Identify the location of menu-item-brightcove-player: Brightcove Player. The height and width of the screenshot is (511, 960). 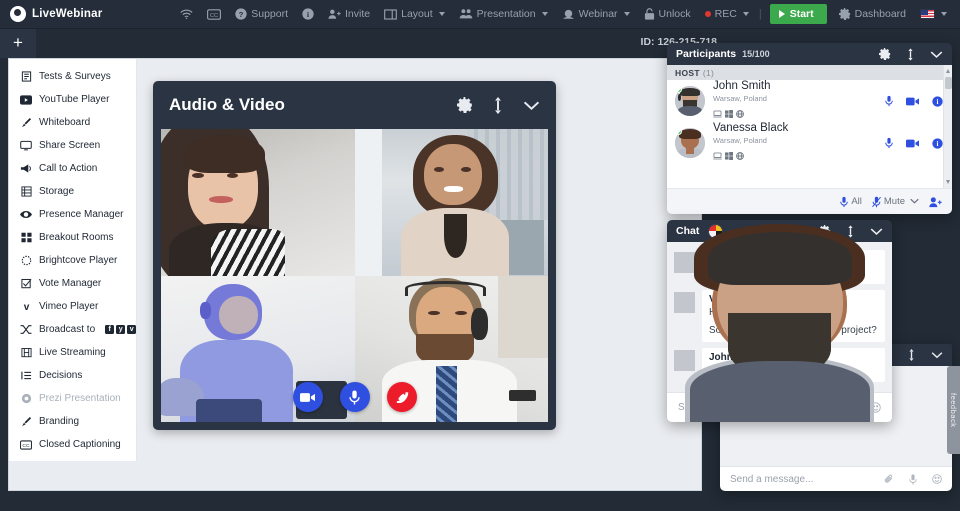
(72, 260).